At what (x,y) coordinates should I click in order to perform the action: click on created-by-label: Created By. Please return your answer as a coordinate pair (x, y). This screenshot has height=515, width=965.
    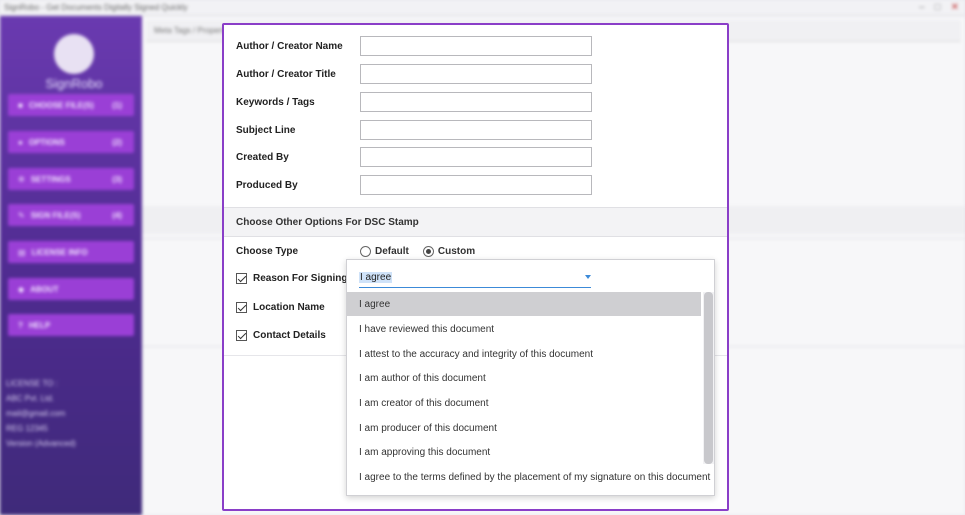
    Looking at the image, I should click on (262, 157).